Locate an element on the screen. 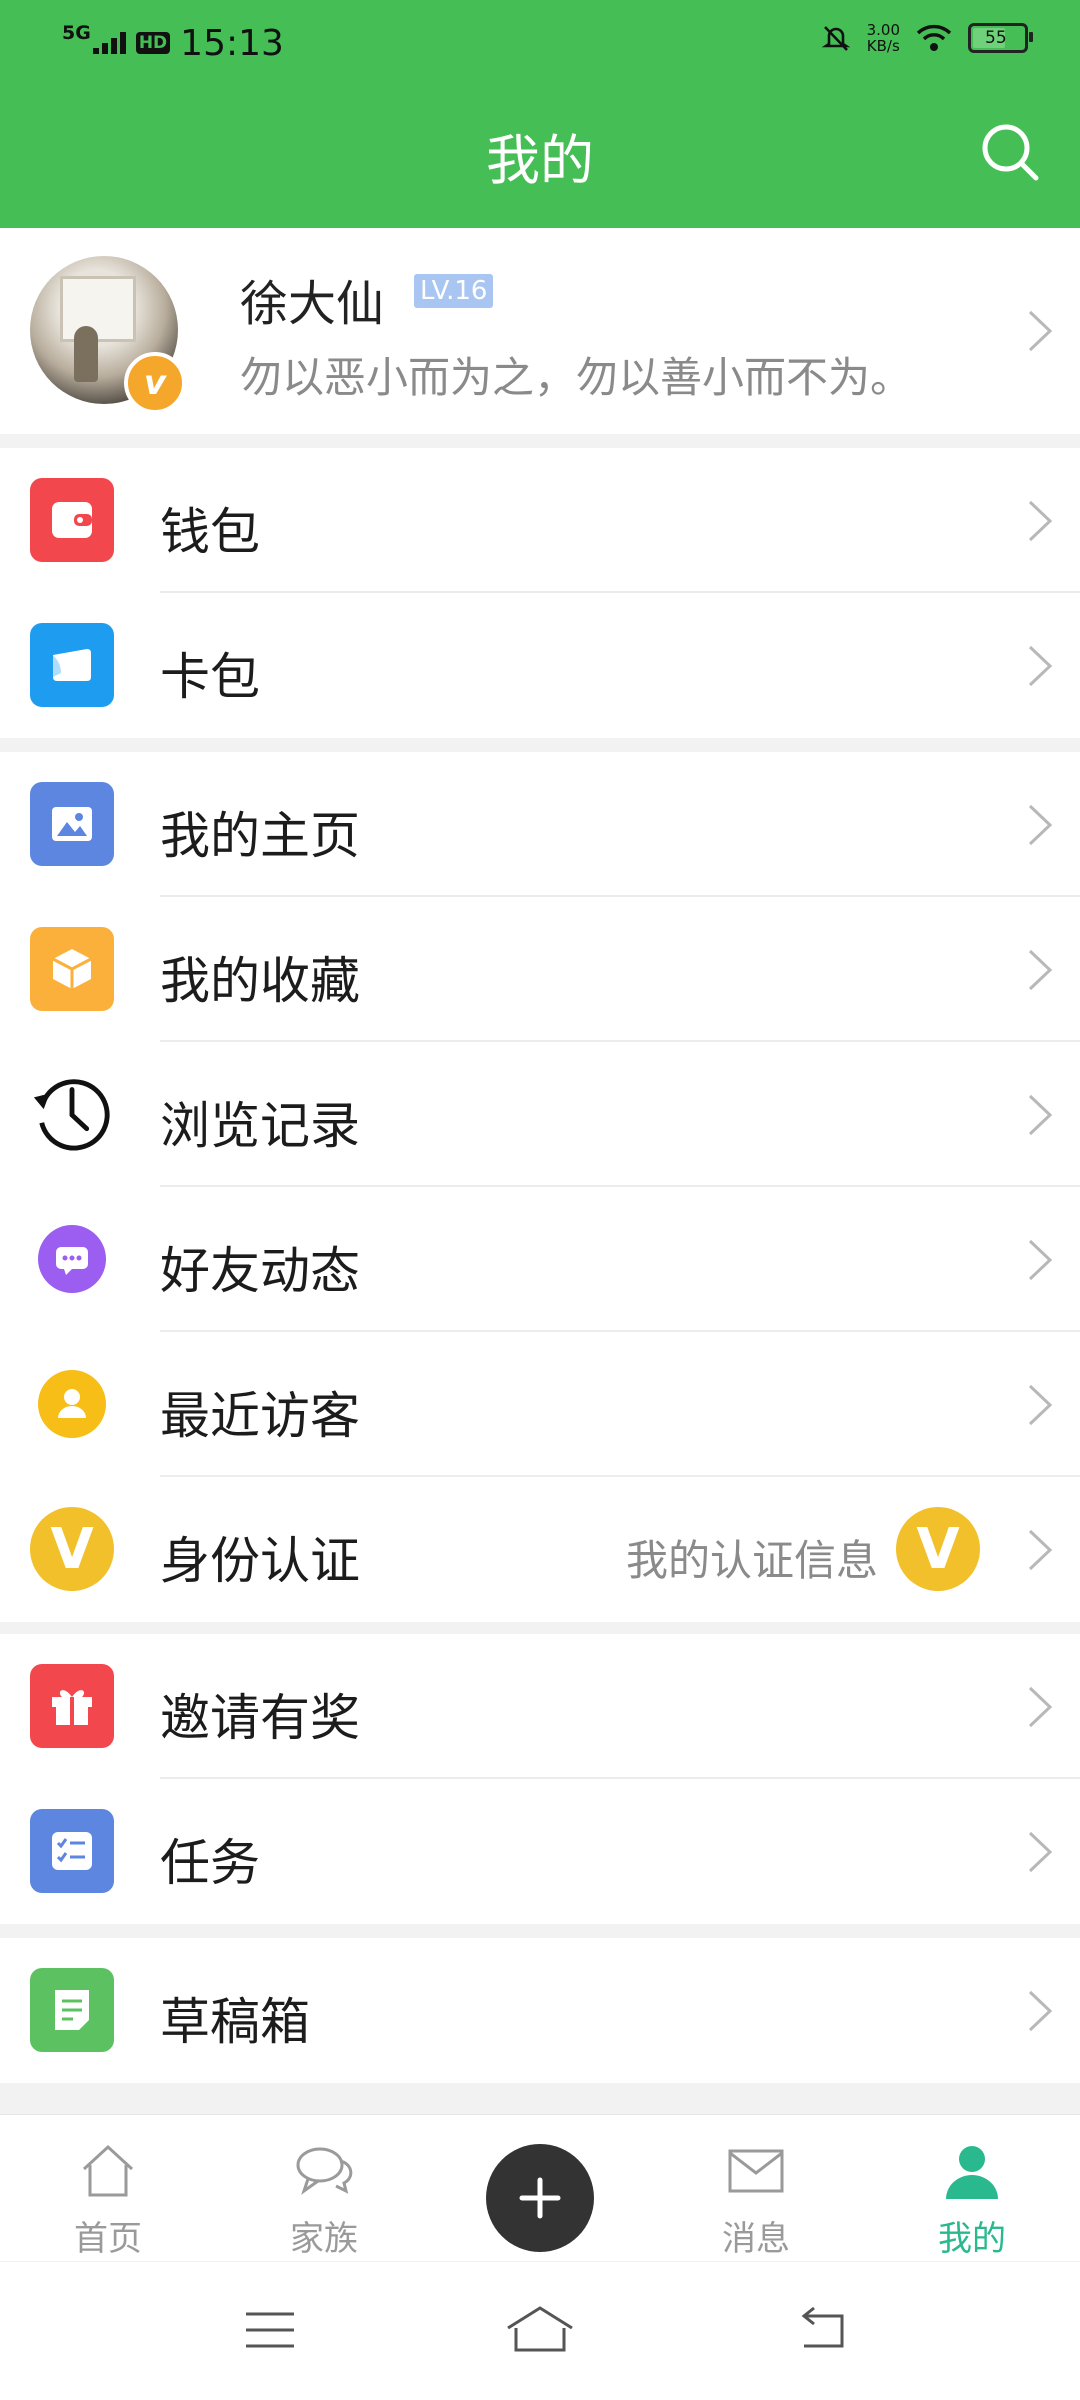  tab-label: 我的 is located at coordinates (972, 2239).